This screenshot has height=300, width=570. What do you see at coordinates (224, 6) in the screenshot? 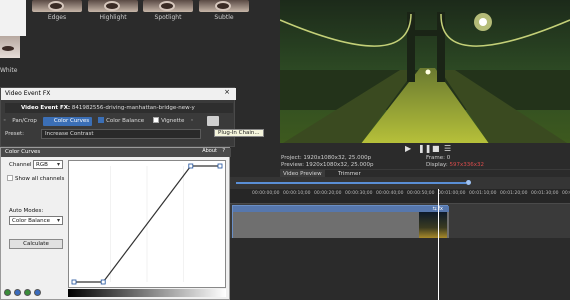
I see `preset-thumb-subtle` at bounding box center [224, 6].